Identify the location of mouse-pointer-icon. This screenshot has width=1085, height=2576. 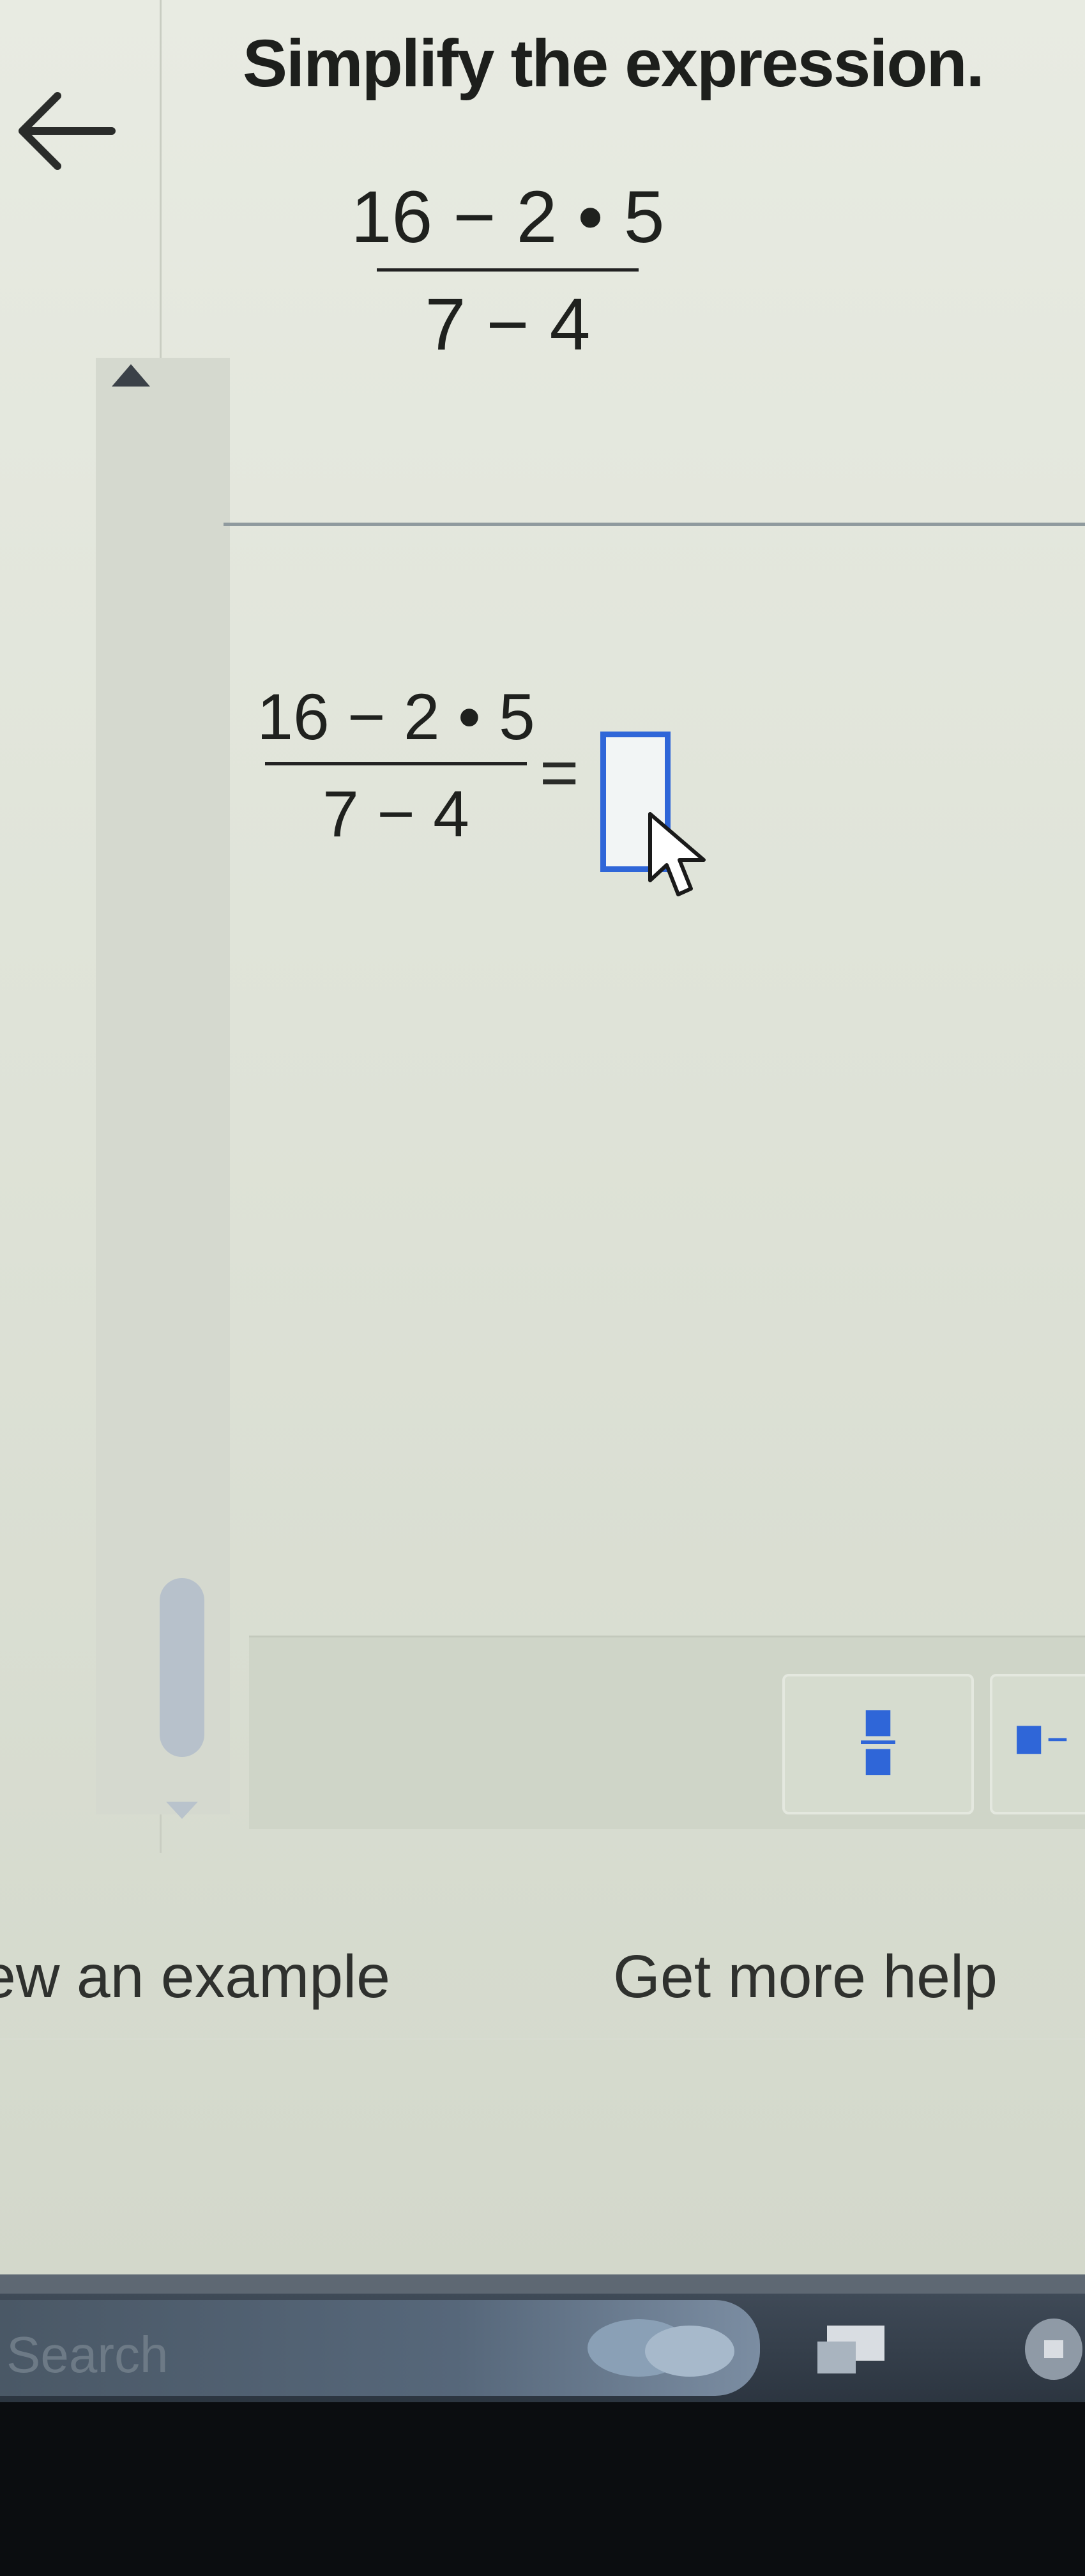
(677, 854).